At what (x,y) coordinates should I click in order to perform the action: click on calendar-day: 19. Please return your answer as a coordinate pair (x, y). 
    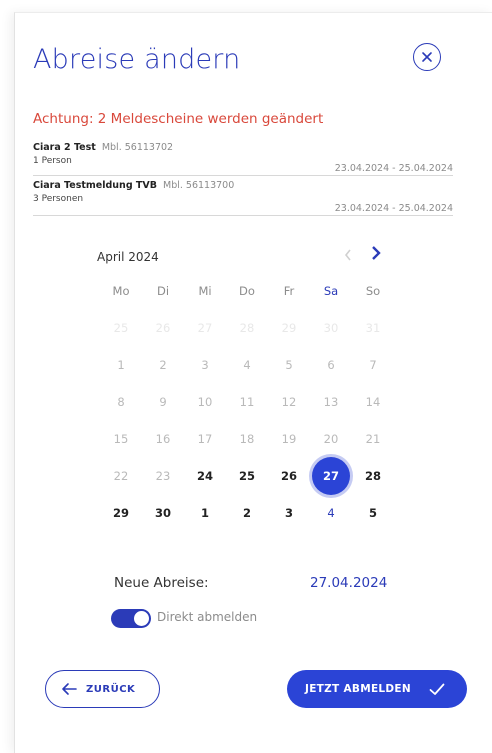
    Looking at the image, I should click on (289, 438).